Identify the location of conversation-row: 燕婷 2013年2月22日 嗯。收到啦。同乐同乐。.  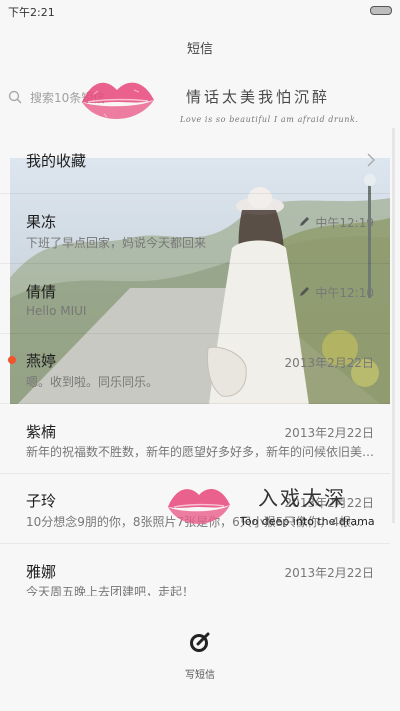
(195, 369).